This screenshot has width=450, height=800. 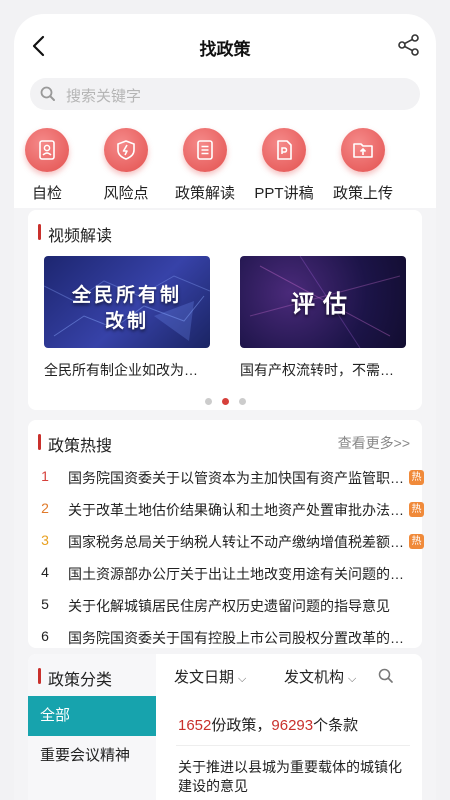 I want to click on quick-action-risk: 风险点, so click(x=126, y=165).